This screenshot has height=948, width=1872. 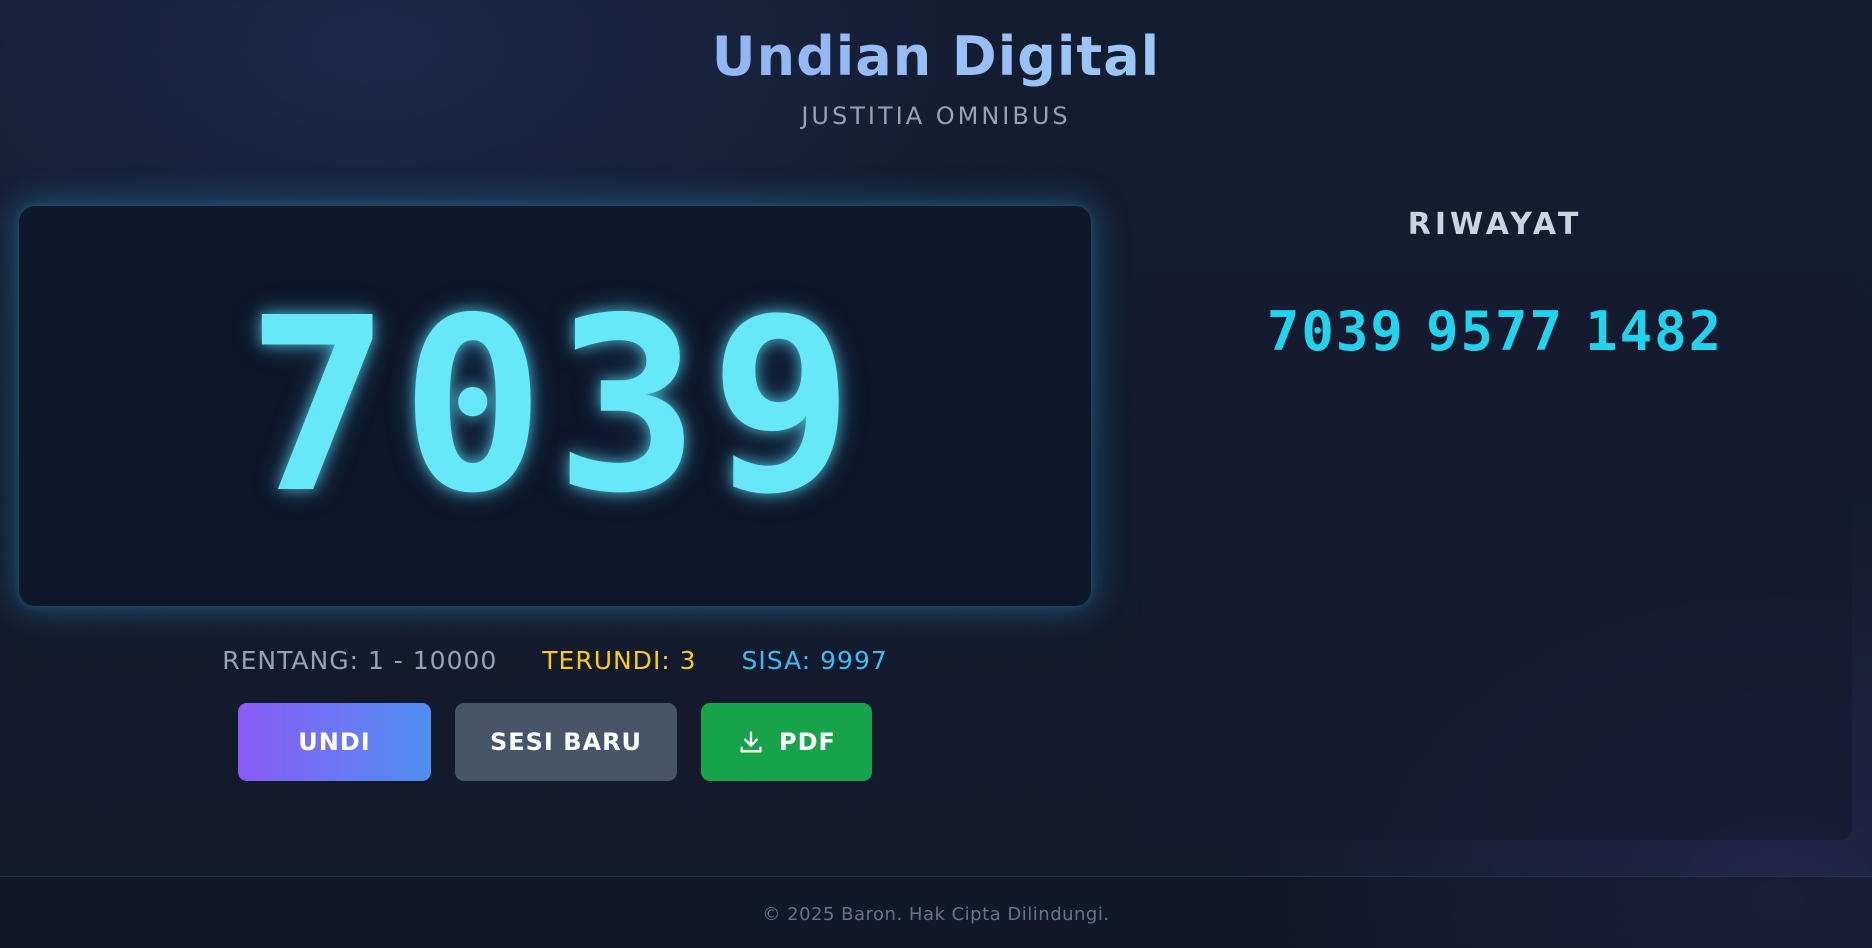 I want to click on action-buttons: UNDI SESI BARU PDF, so click(x=555, y=742).